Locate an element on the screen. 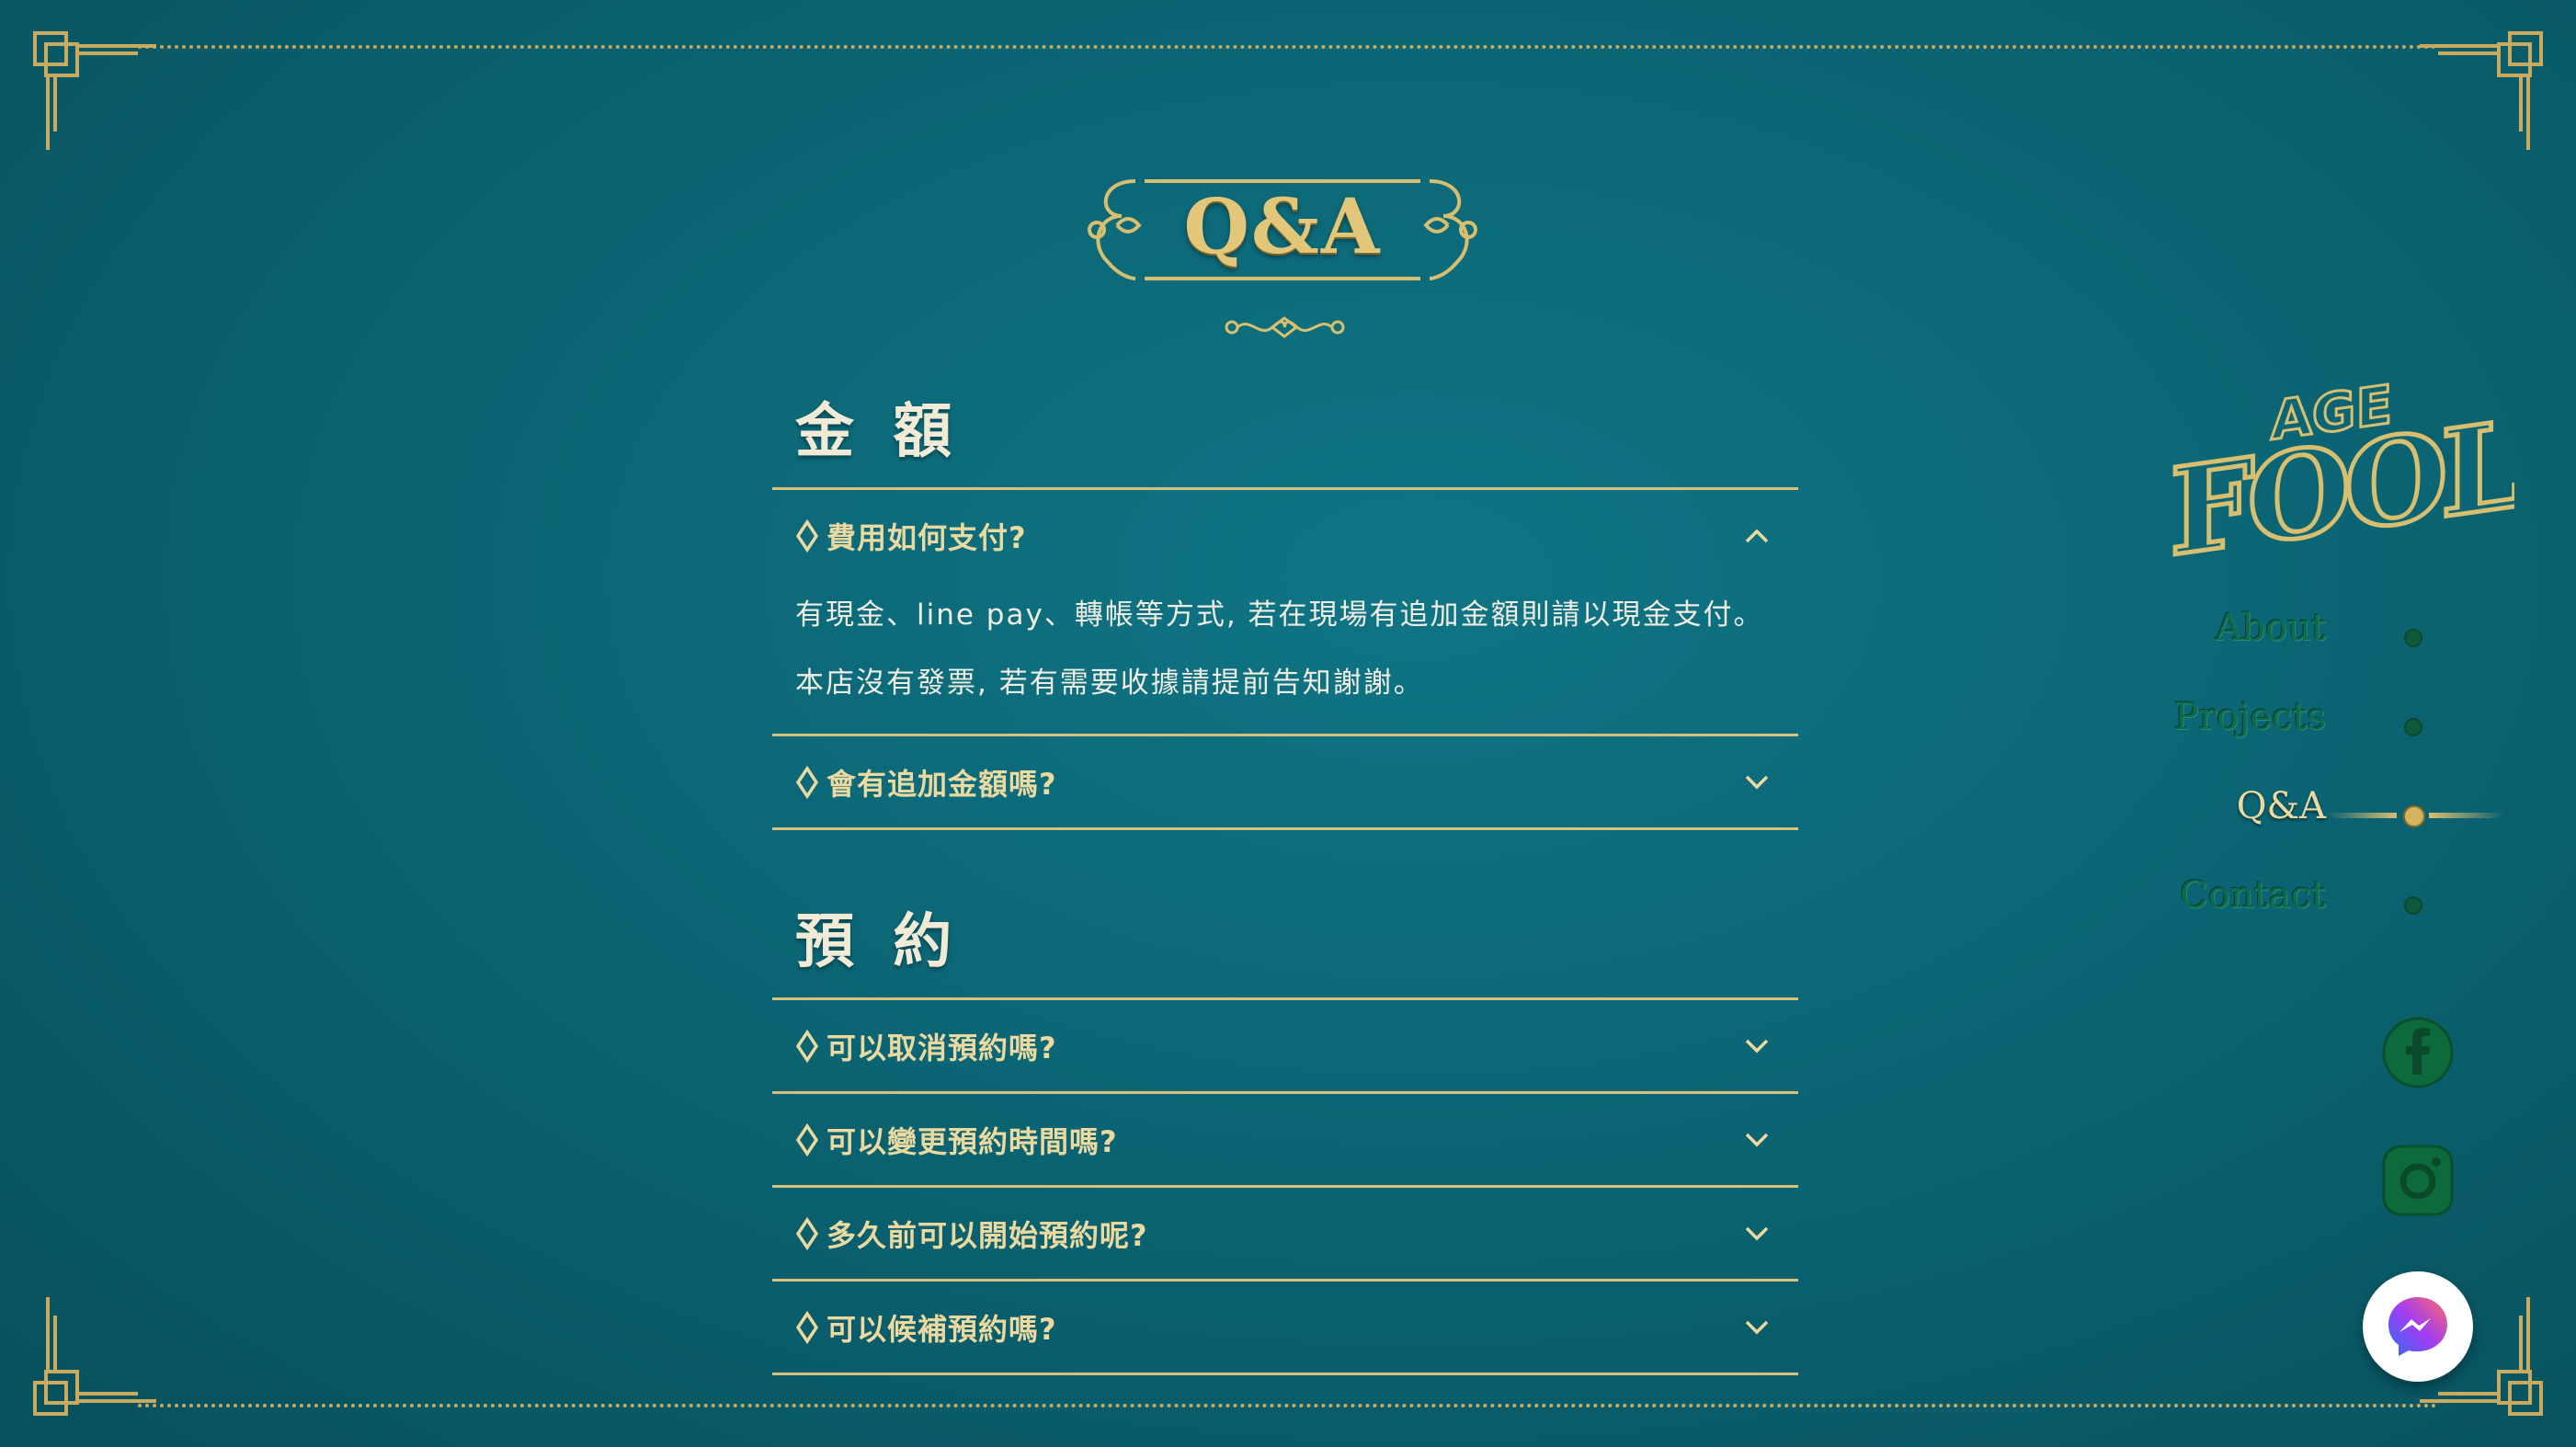 The width and height of the screenshot is (2576, 1447). page-title-emblem: Q&A is located at coordinates (1282, 230).